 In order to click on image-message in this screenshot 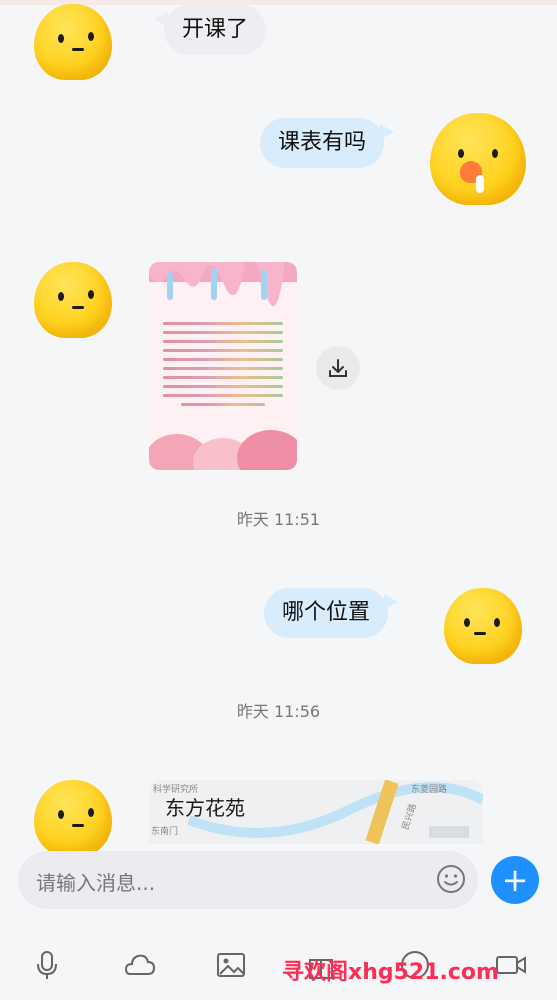, I will do `click(223, 366)`.